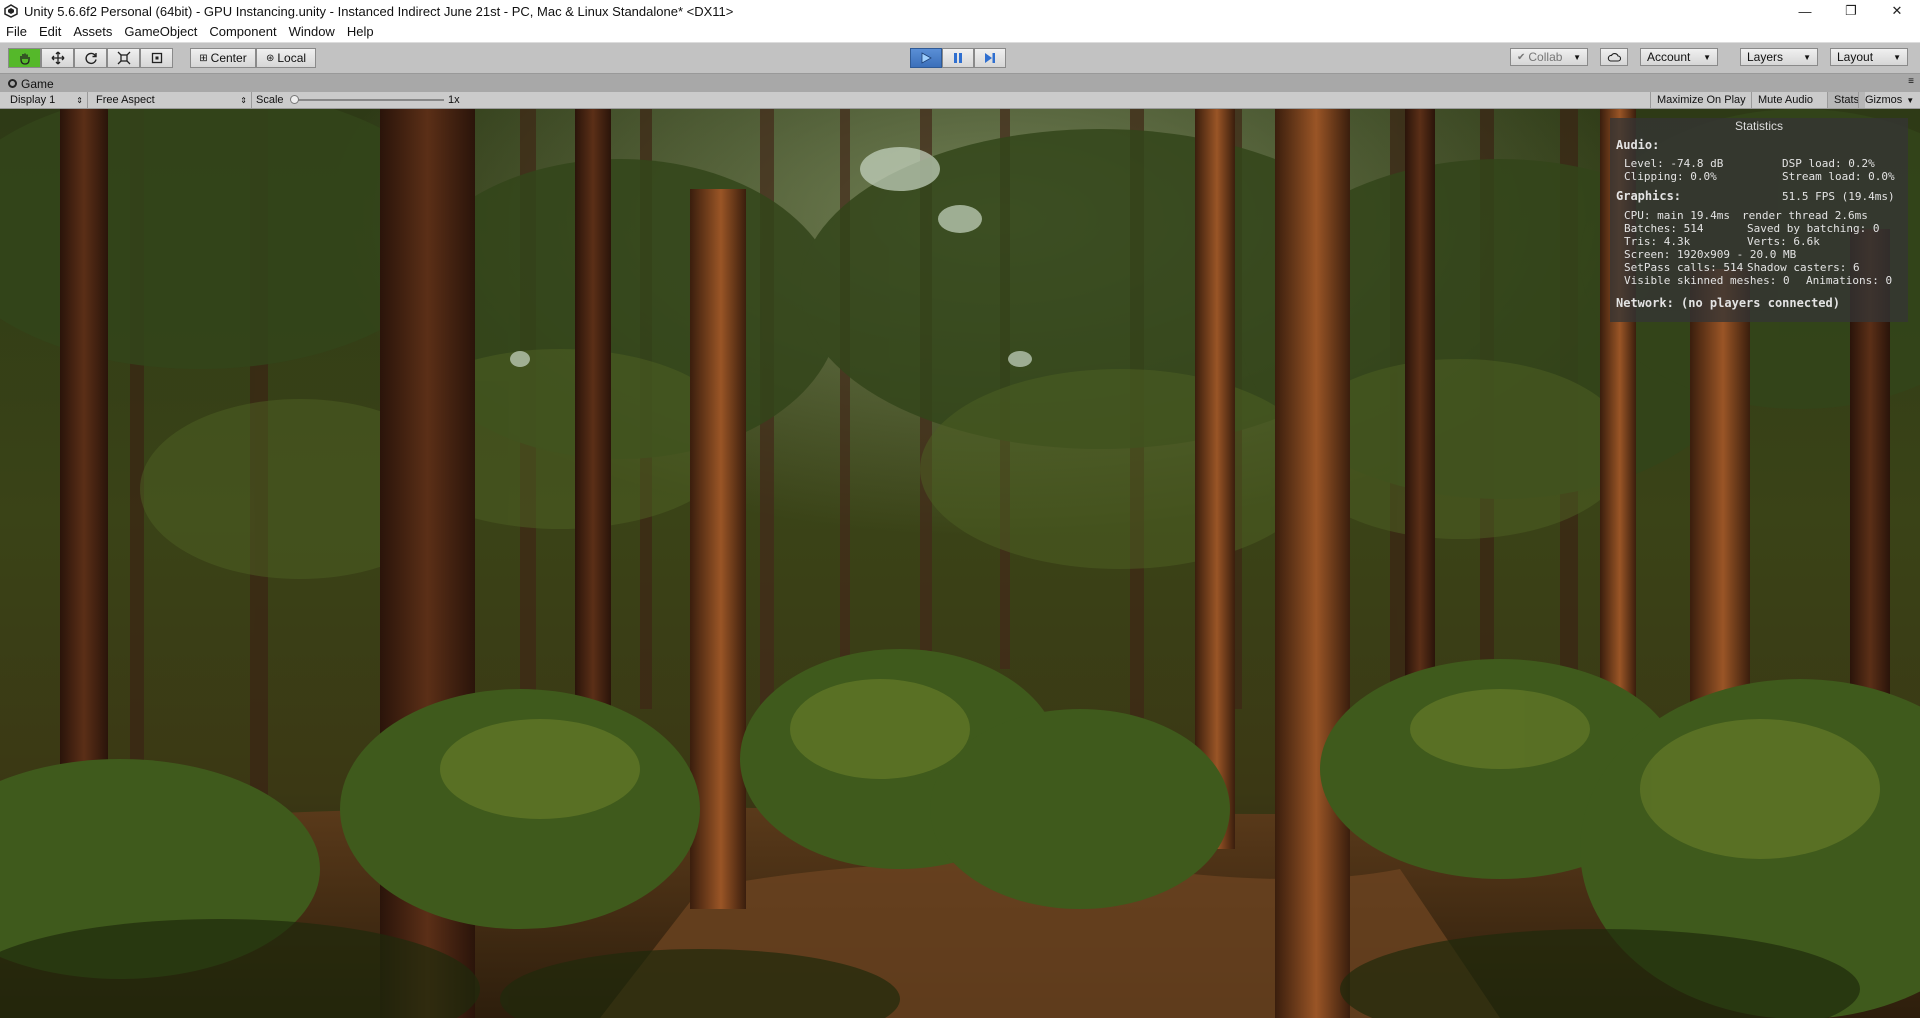  What do you see at coordinates (454, 100) in the screenshot?
I see `scale-value: 1x` at bounding box center [454, 100].